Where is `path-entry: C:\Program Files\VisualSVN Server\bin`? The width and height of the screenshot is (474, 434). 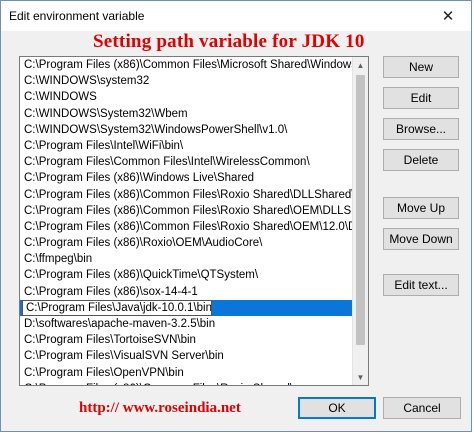
path-entry: C:\Program Files\VisualSVN Server\bin is located at coordinates (187, 356).